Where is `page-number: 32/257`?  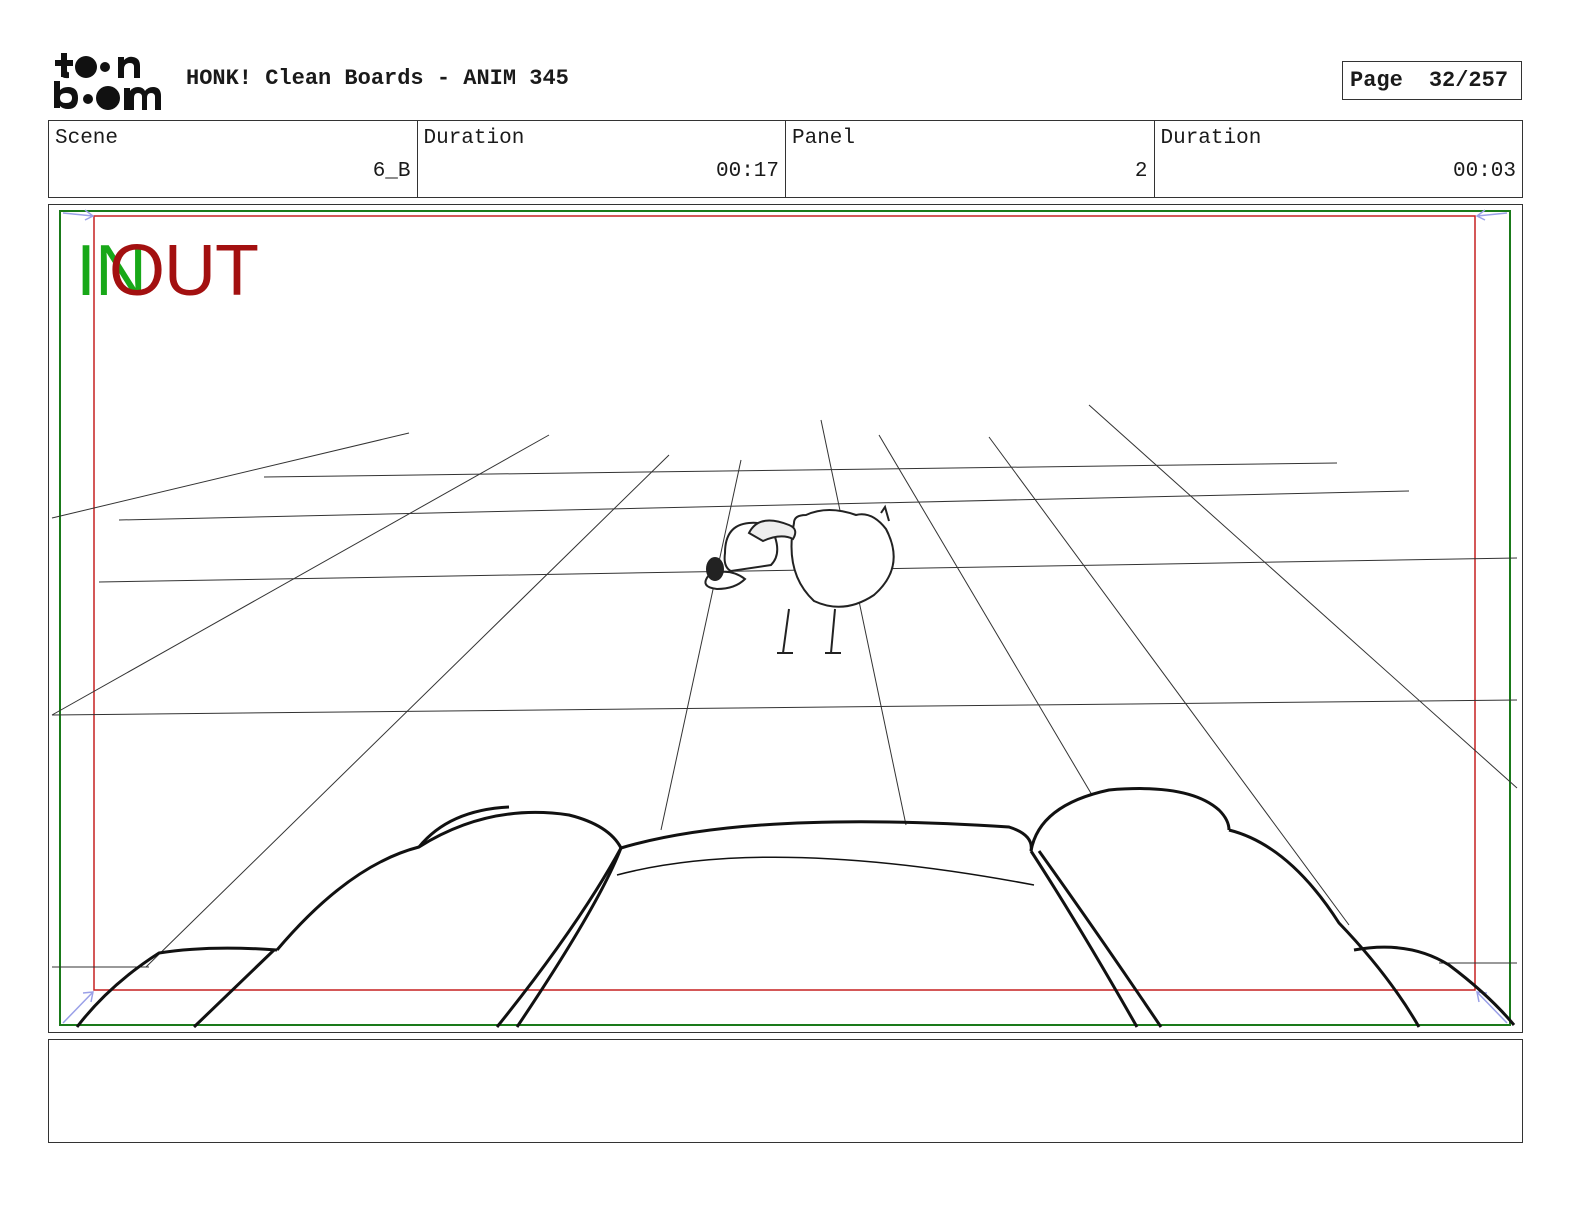
page-number: 32/257 is located at coordinates (1468, 80).